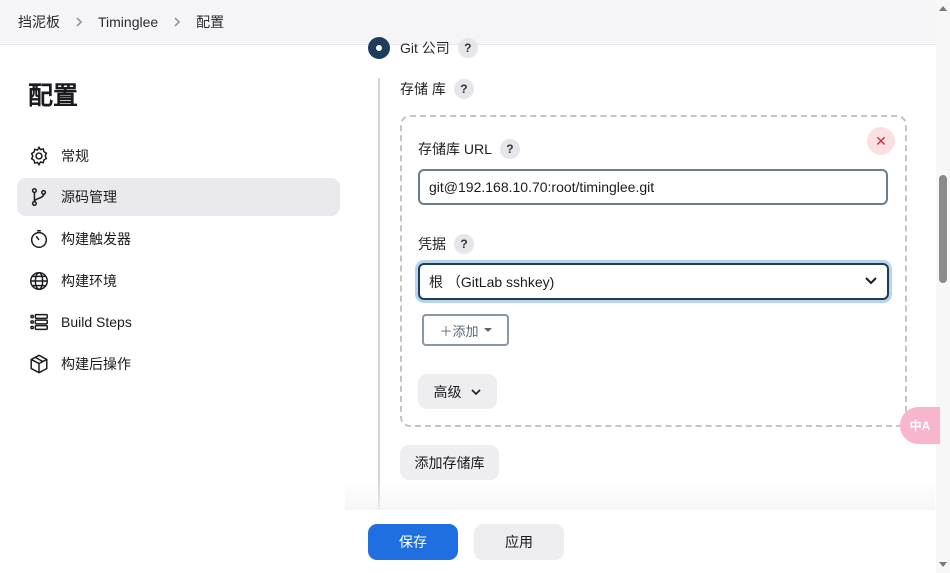  I want to click on add-credentials-label: ＋添加, so click(459, 331).